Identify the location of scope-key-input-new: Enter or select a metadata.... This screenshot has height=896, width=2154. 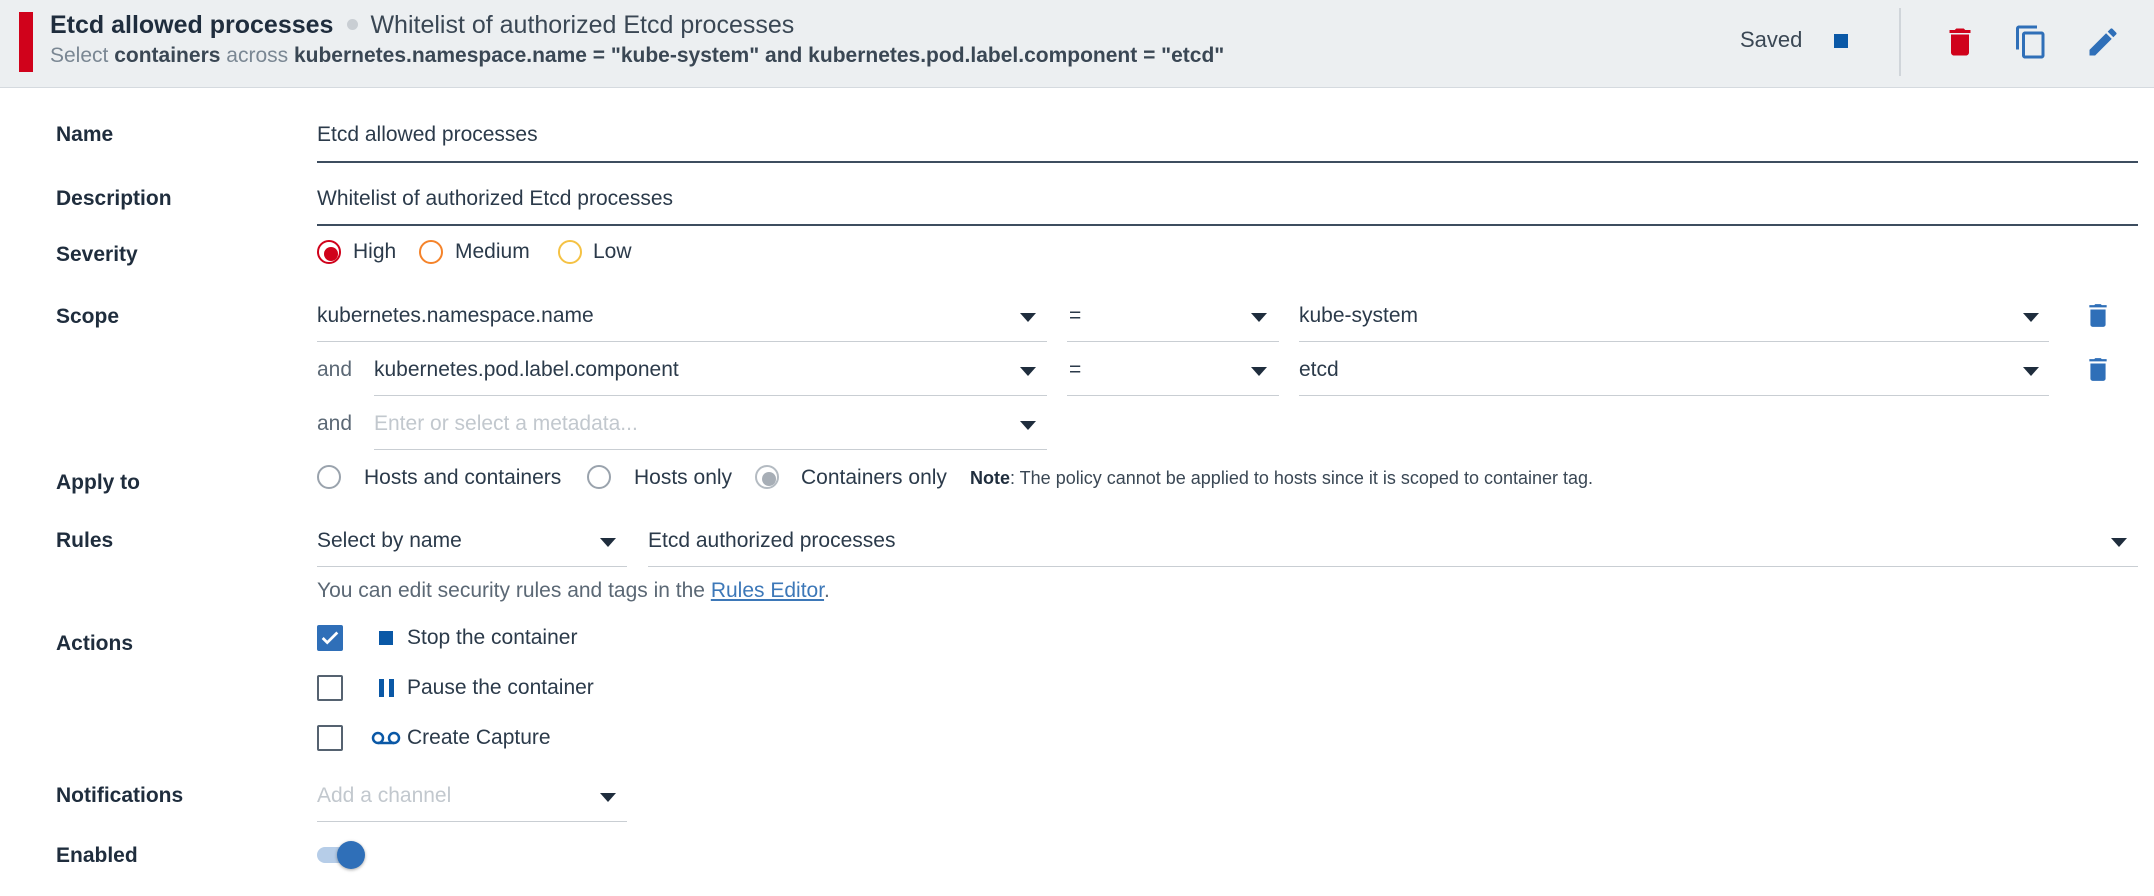
(506, 424).